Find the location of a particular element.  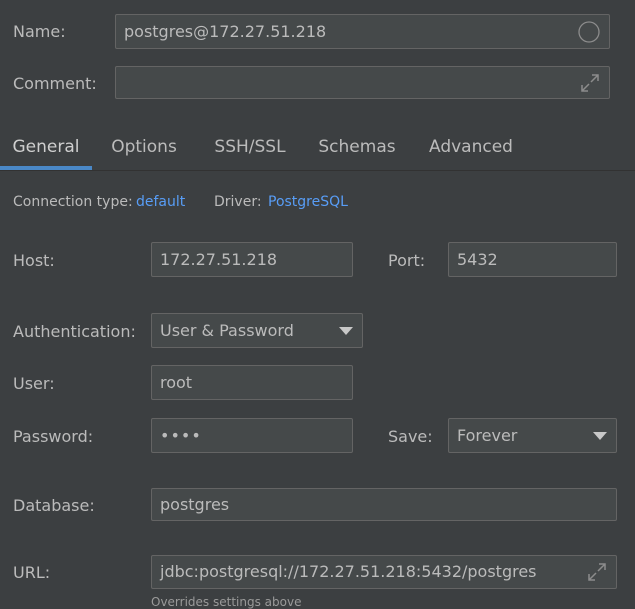

host-label: Host: is located at coordinates (34, 260).